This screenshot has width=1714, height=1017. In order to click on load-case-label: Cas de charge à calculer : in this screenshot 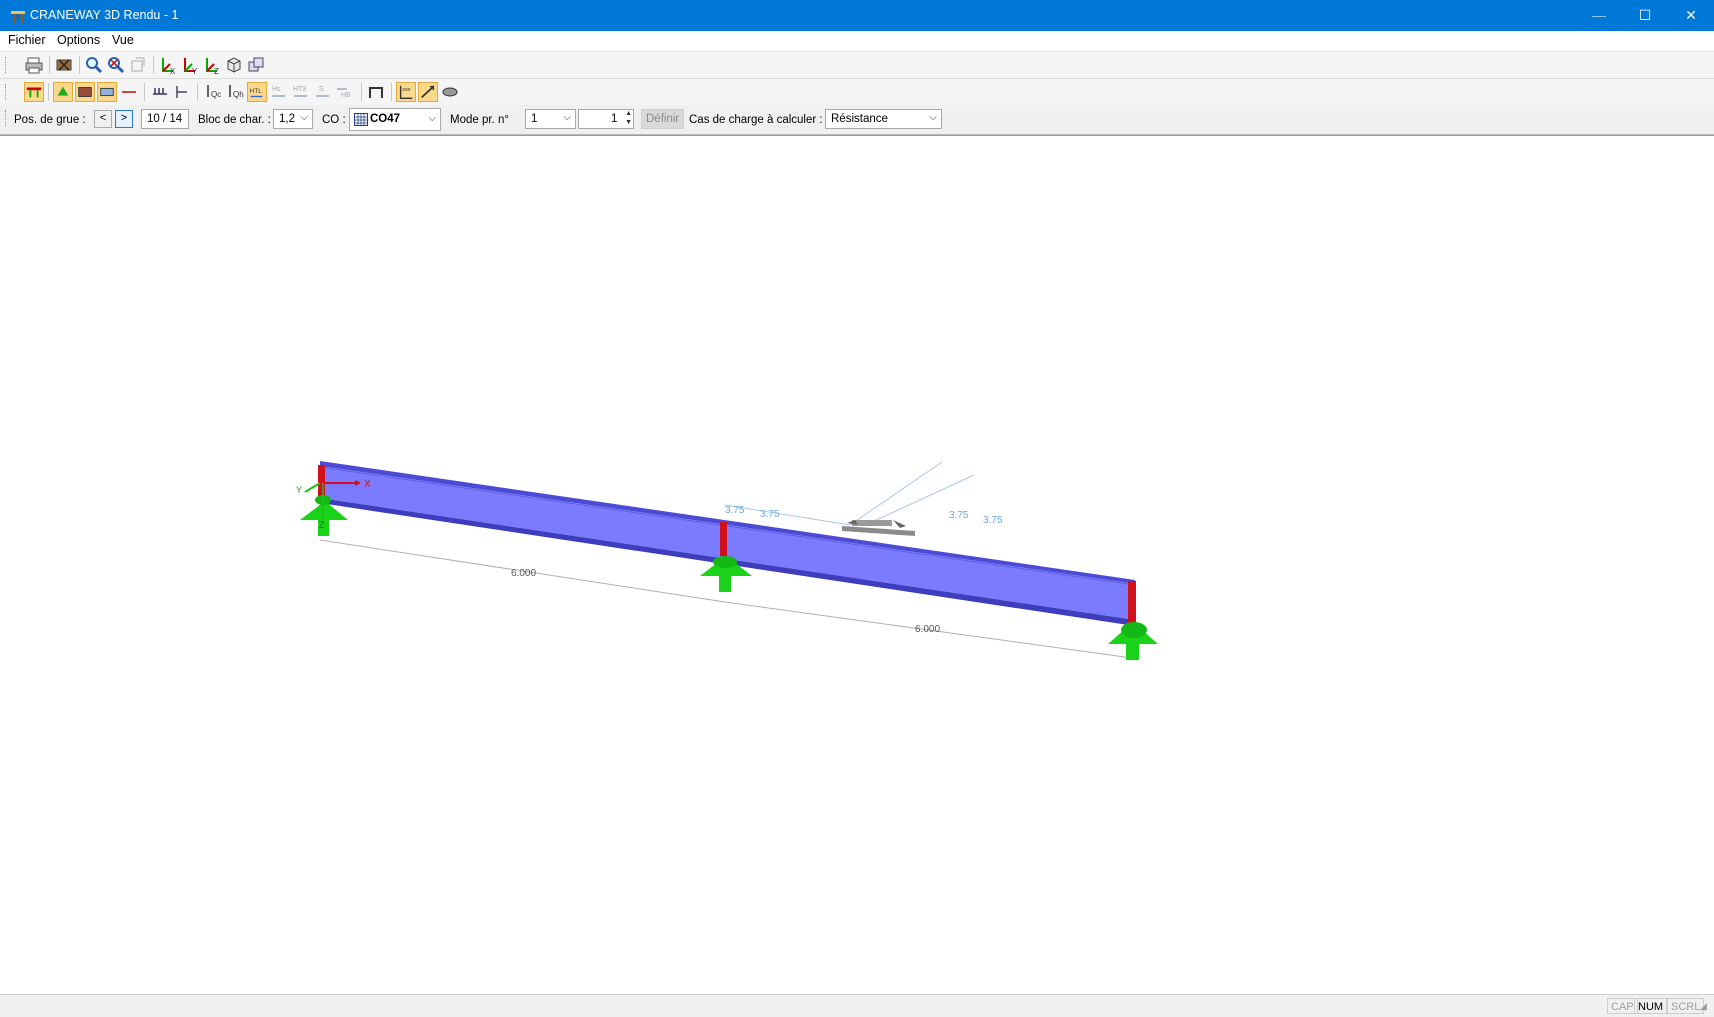, I will do `click(756, 120)`.